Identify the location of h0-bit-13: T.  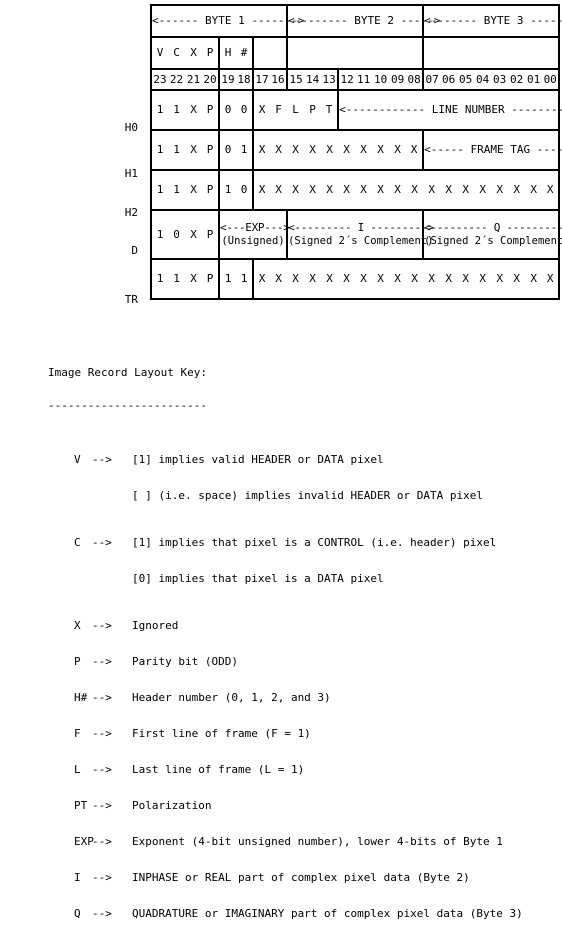
(330, 110).